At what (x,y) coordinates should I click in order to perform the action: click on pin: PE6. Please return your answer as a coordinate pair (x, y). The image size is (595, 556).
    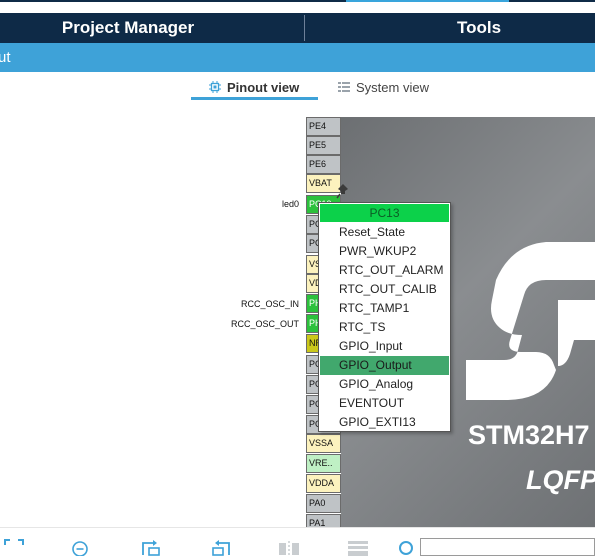
    Looking at the image, I should click on (323, 164).